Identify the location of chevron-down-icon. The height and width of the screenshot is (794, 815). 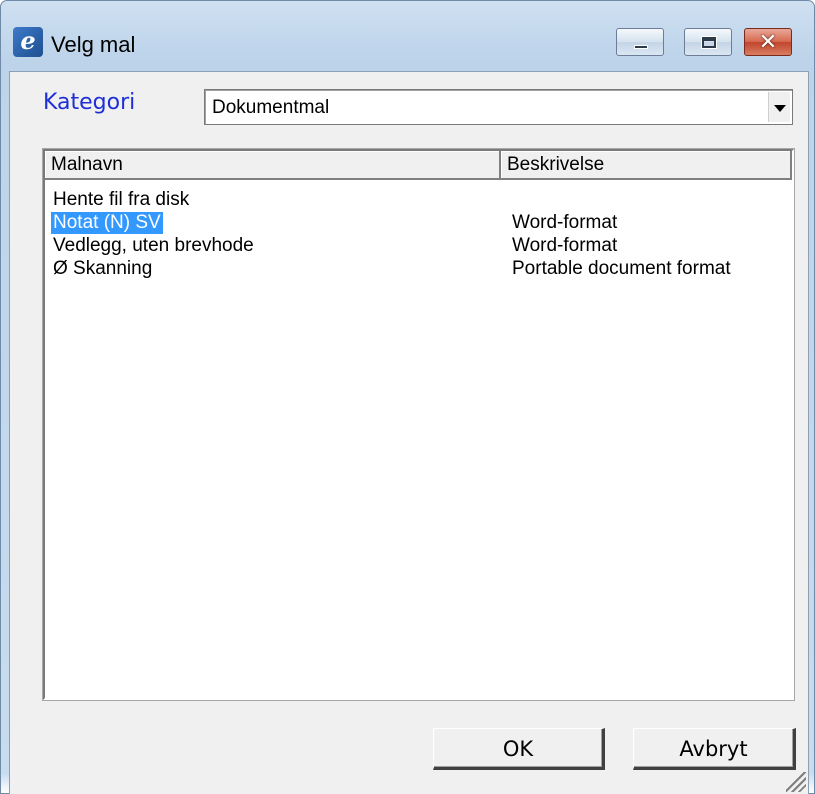
(779, 107).